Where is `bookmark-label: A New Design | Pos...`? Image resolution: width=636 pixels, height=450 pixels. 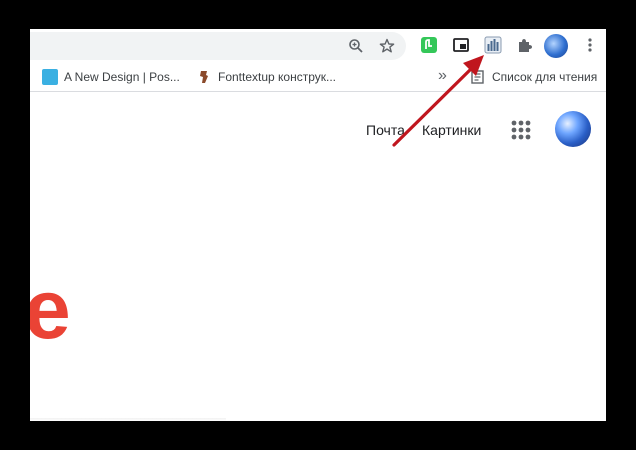
bookmark-label: A New Design | Pos... is located at coordinates (122, 77).